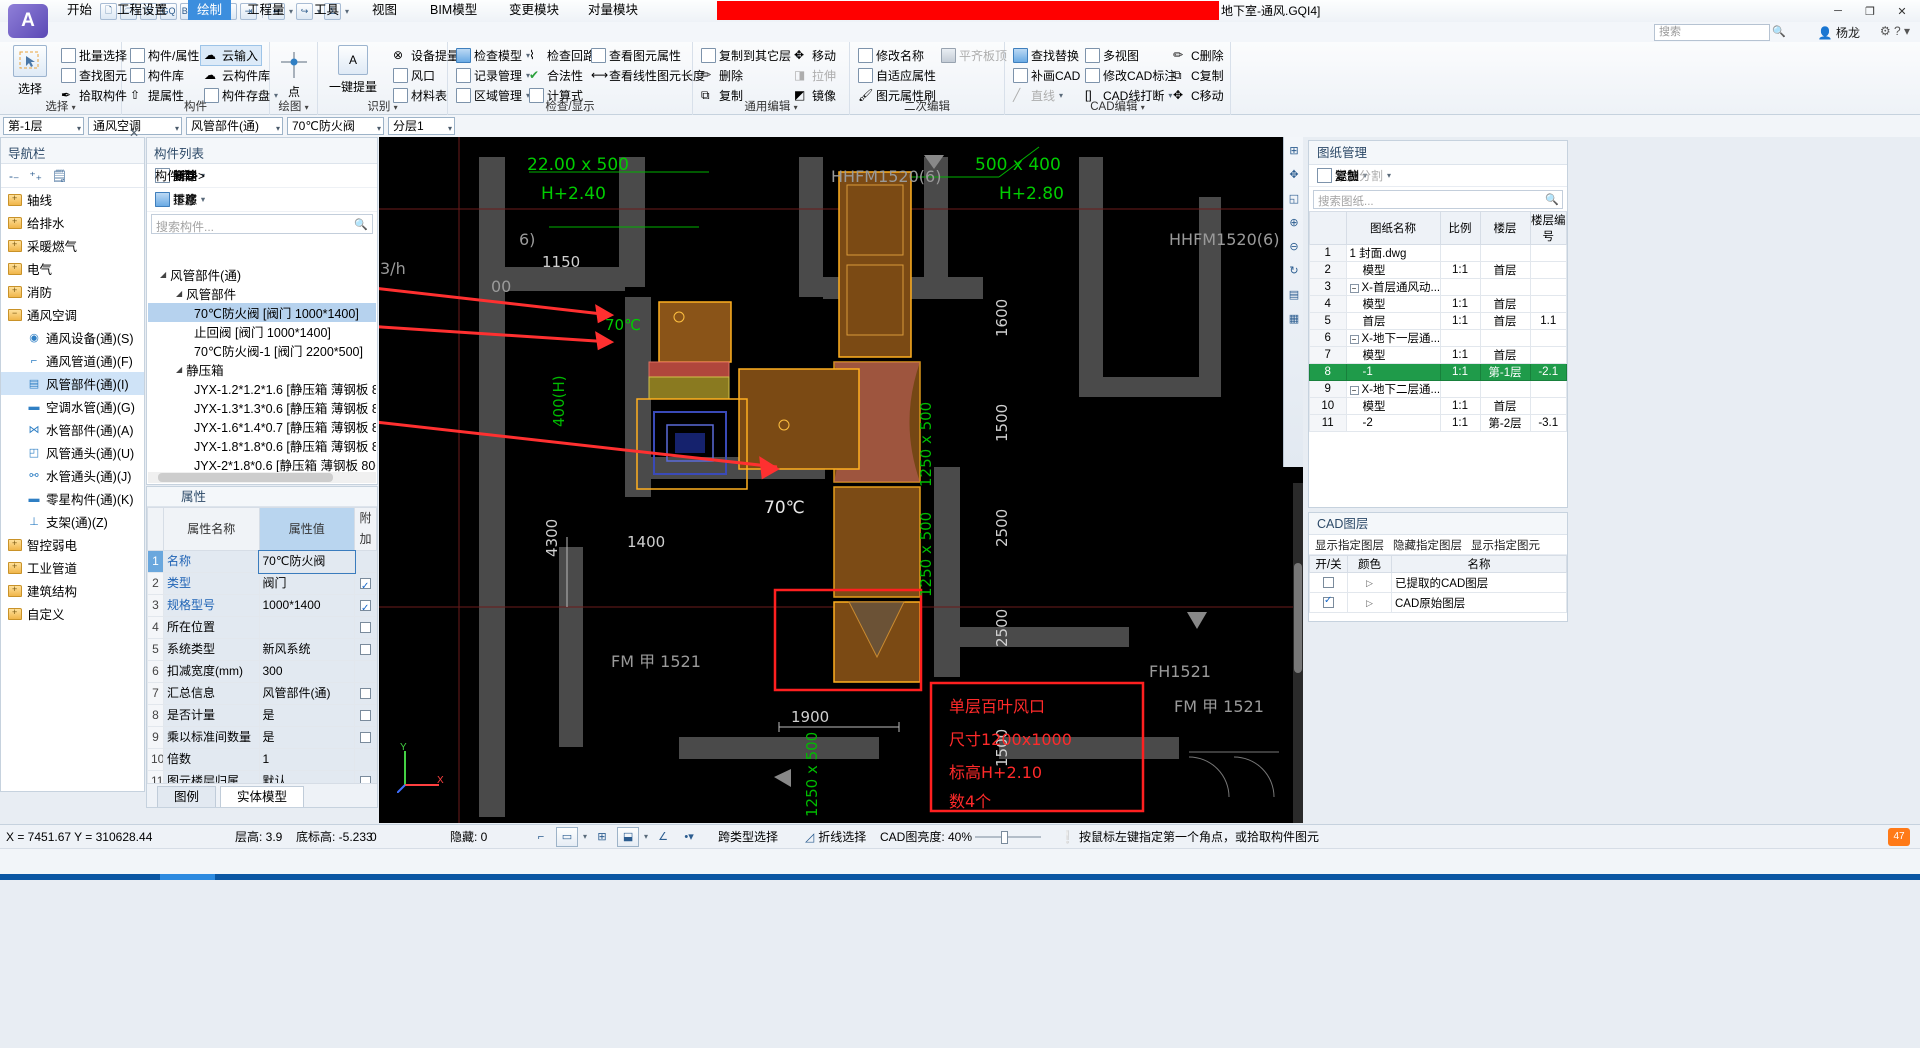 The height and width of the screenshot is (1048, 1920). What do you see at coordinates (294, 75) in the screenshot?
I see `point-button: 点` at bounding box center [294, 75].